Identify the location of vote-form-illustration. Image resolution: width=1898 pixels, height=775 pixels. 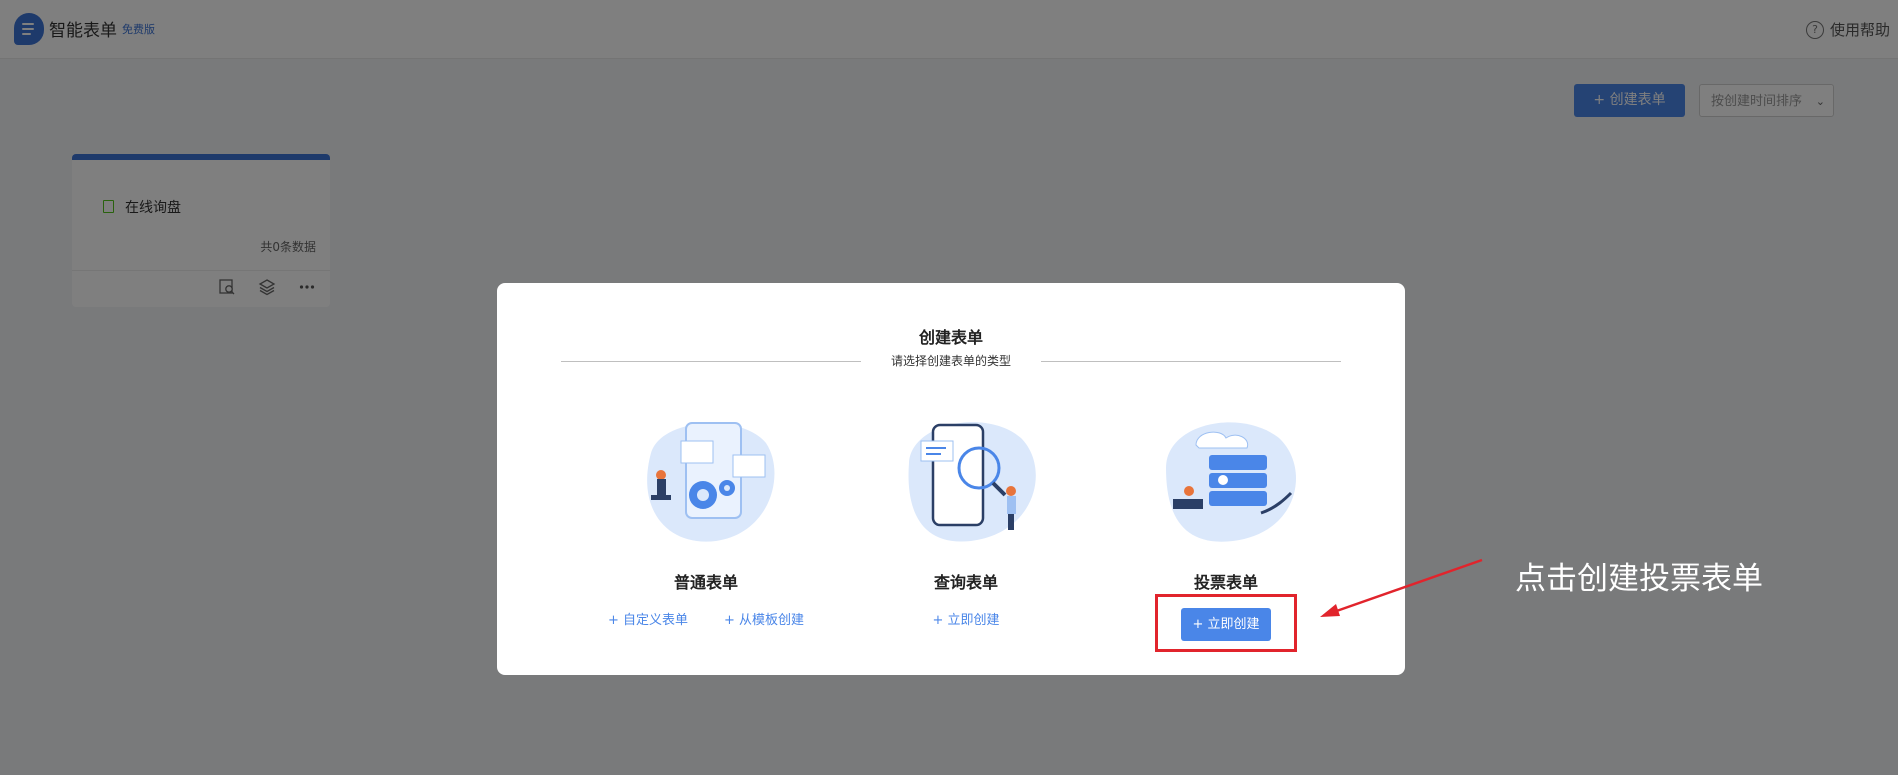
(1231, 482).